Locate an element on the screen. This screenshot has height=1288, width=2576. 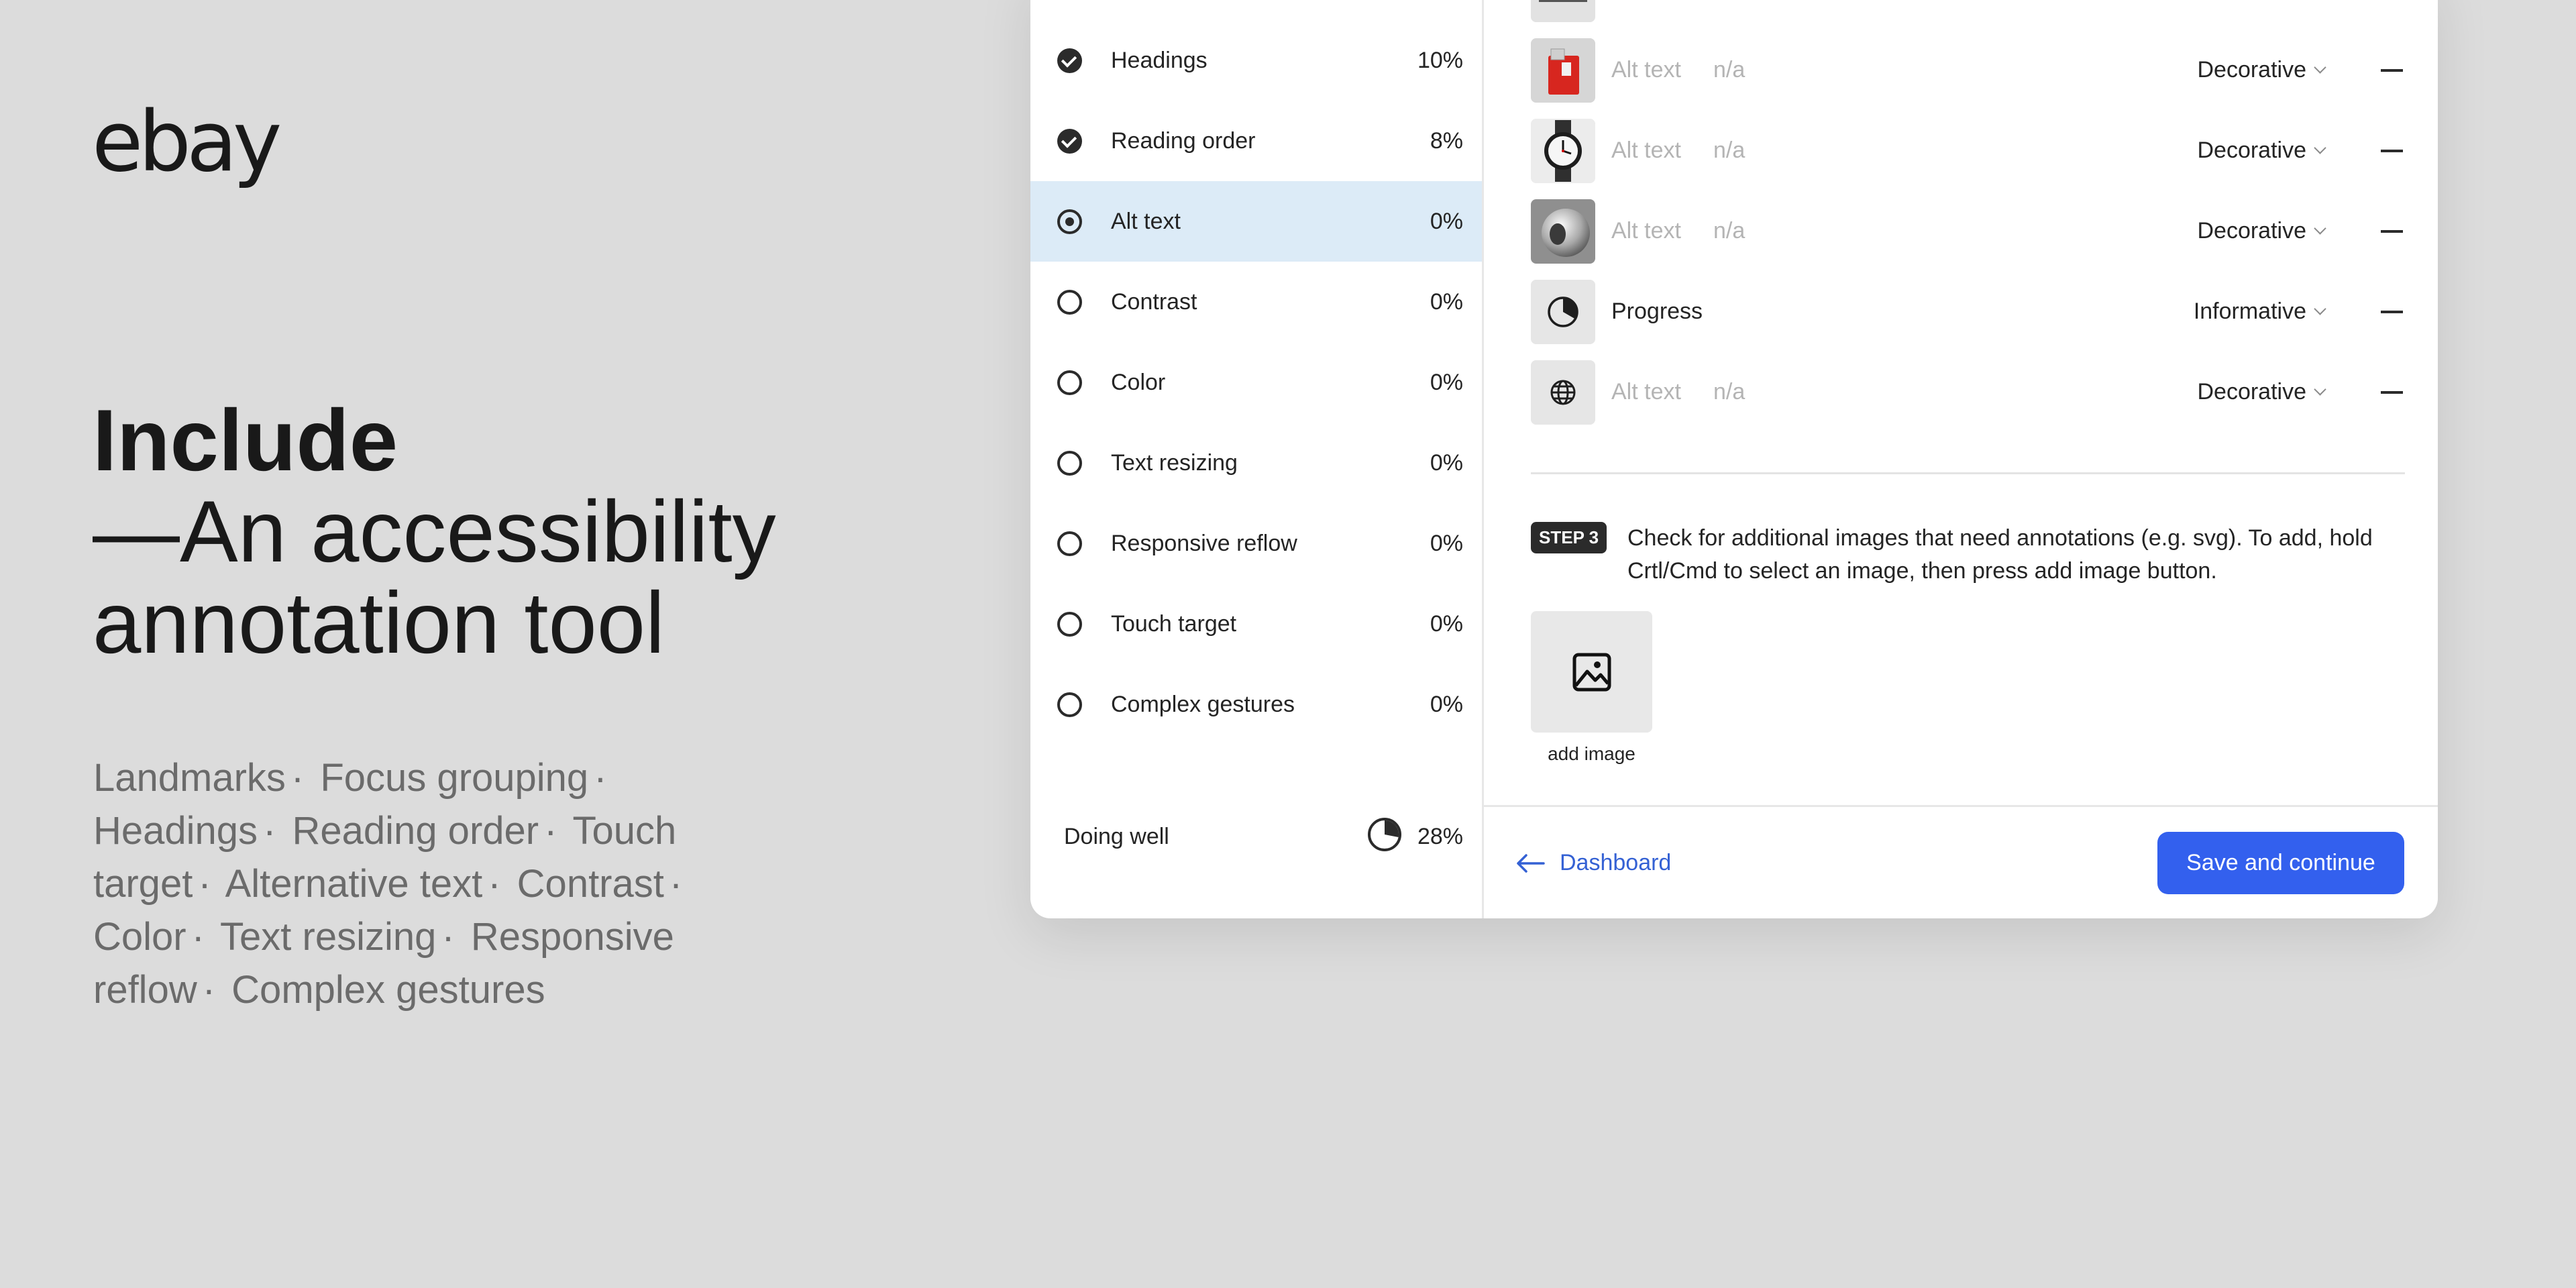
image-role-select: Informative is located at coordinates (2259, 312).